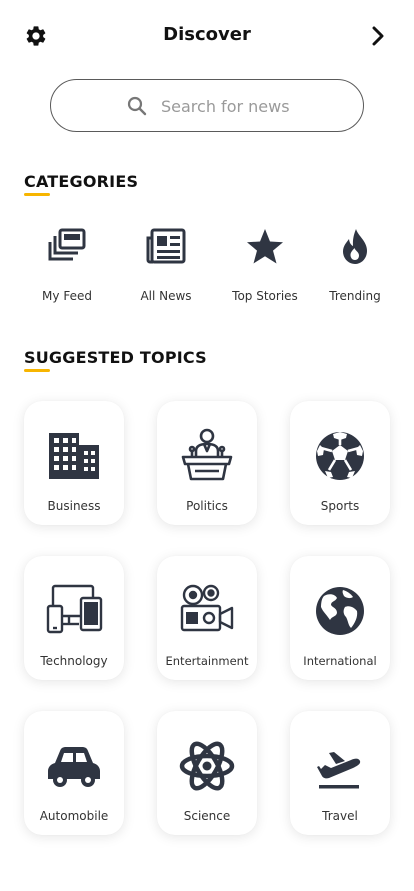 The image size is (414, 891). What do you see at coordinates (207, 456) in the screenshot?
I see `podium-speaker-icon` at bounding box center [207, 456].